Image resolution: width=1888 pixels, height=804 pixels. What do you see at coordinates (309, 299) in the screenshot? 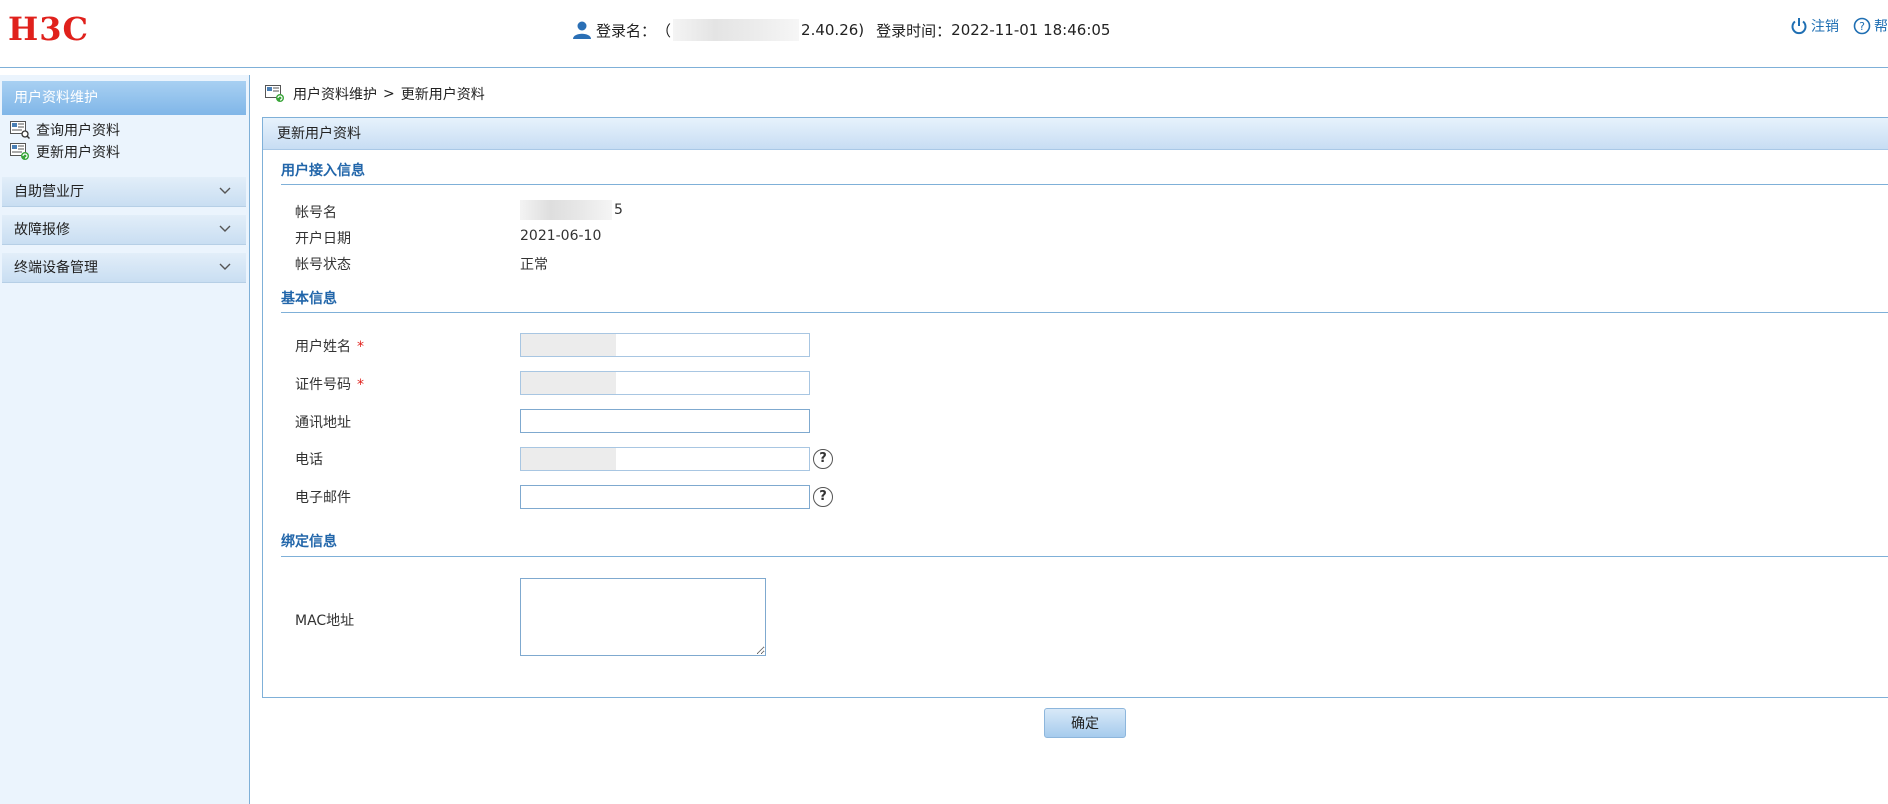
I see `section-basic-info: 基本信息` at bounding box center [309, 299].